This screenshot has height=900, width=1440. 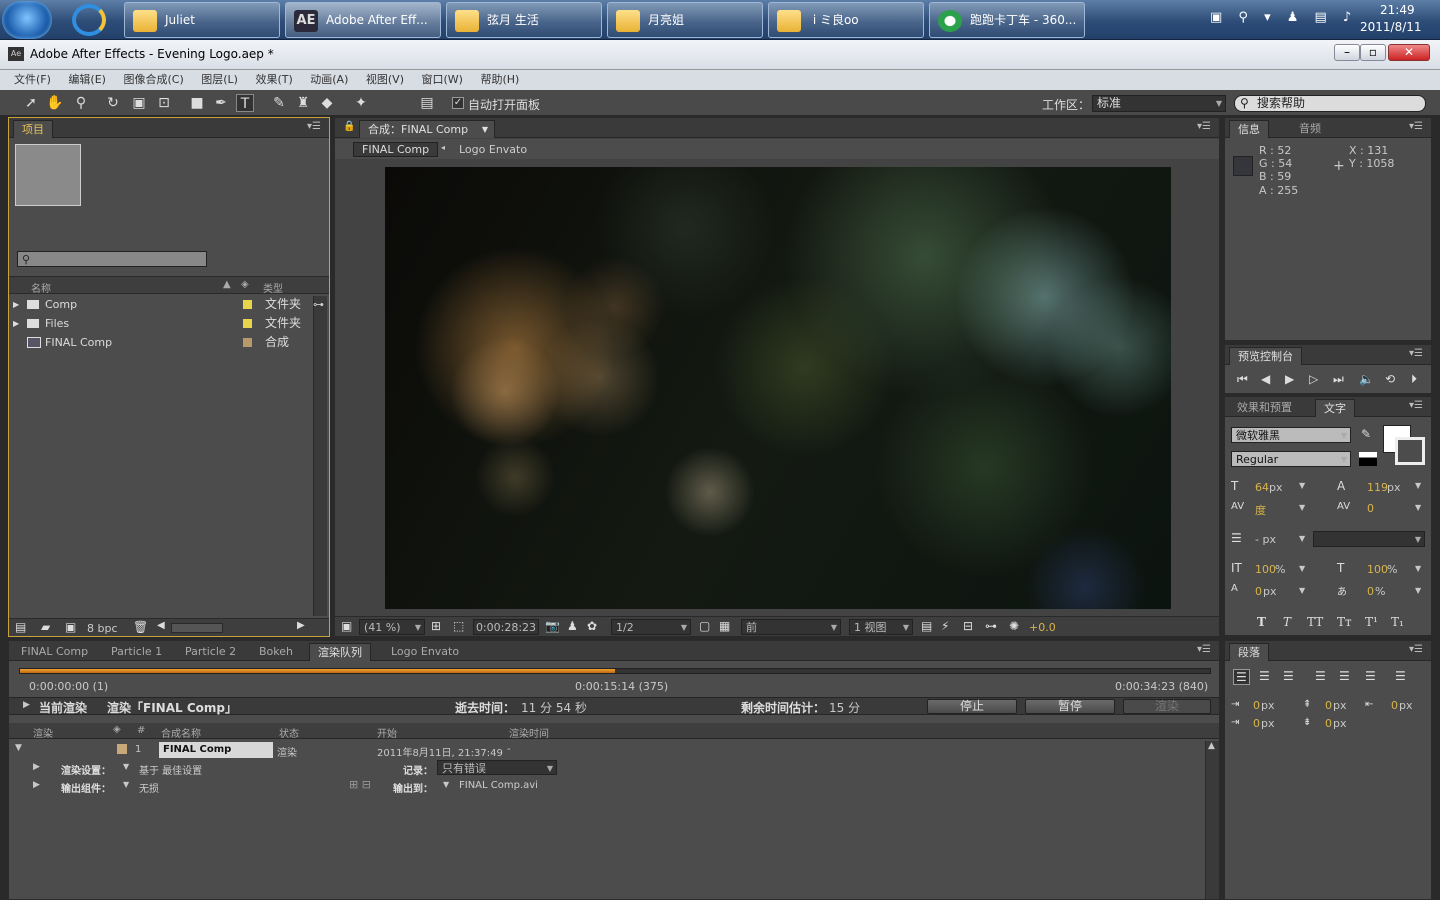 I want to click on column-number: #, so click(x=141, y=730).